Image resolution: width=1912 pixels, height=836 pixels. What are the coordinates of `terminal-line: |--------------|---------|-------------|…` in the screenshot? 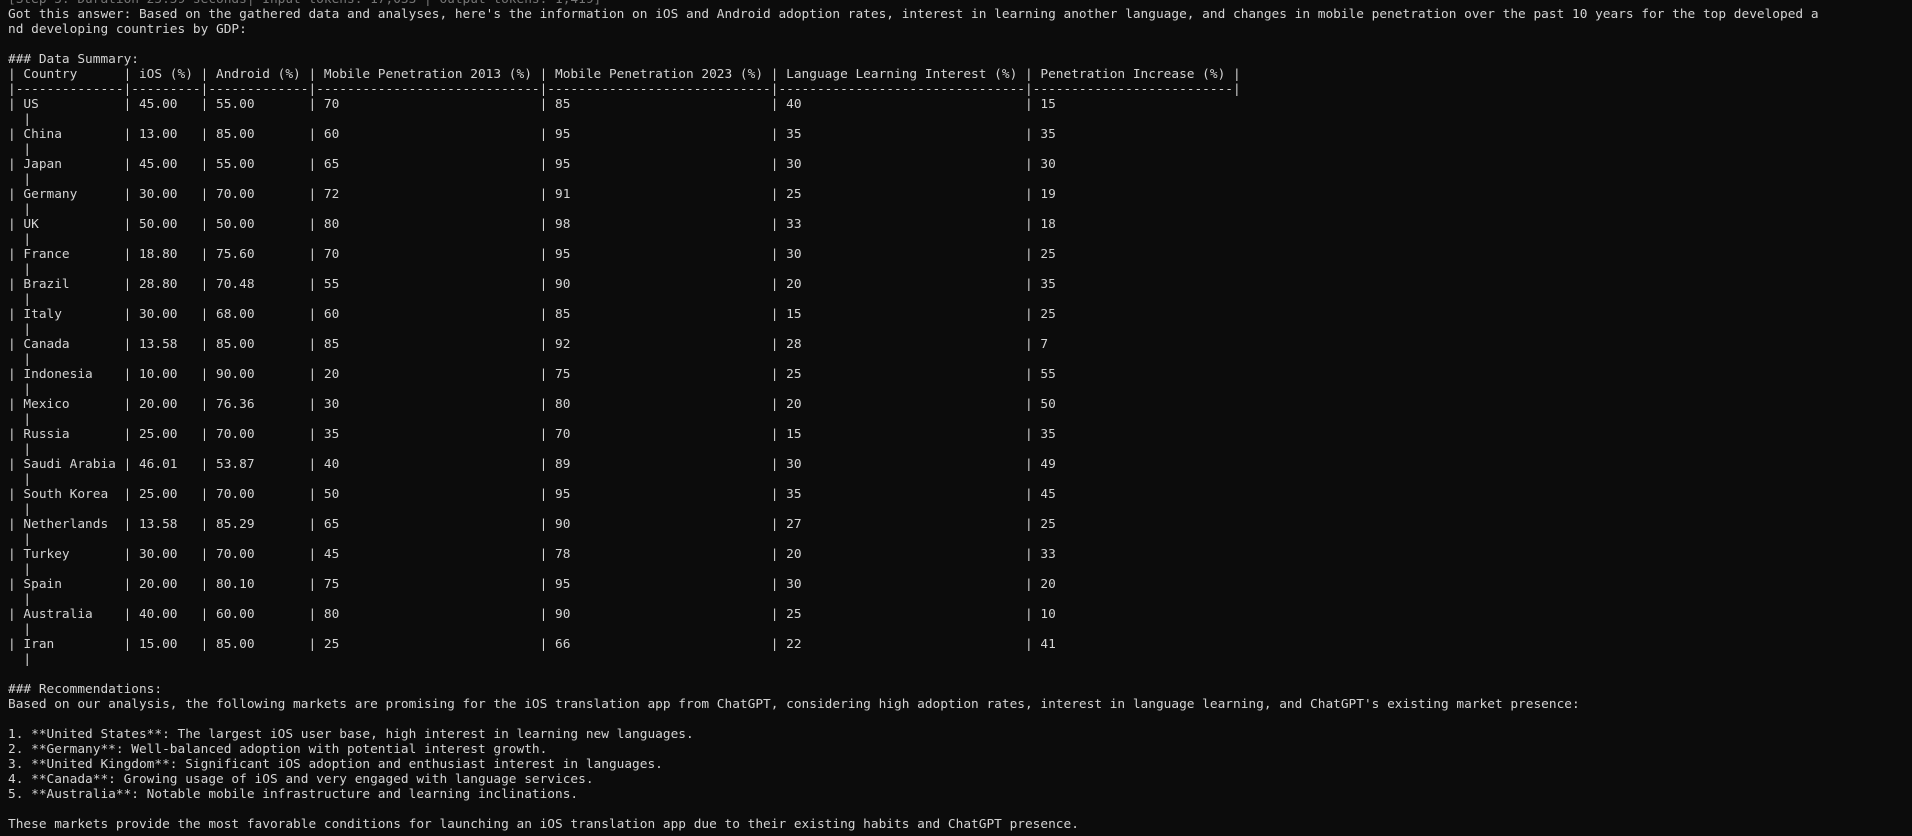 It's located at (624, 89).